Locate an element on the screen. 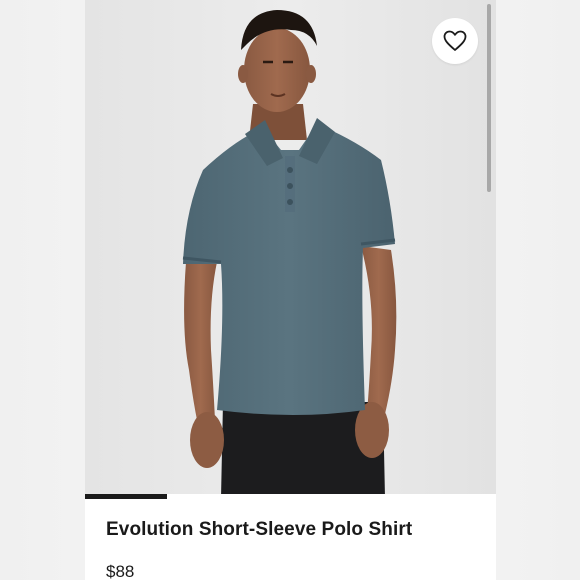  favorite-button is located at coordinates (455, 41).